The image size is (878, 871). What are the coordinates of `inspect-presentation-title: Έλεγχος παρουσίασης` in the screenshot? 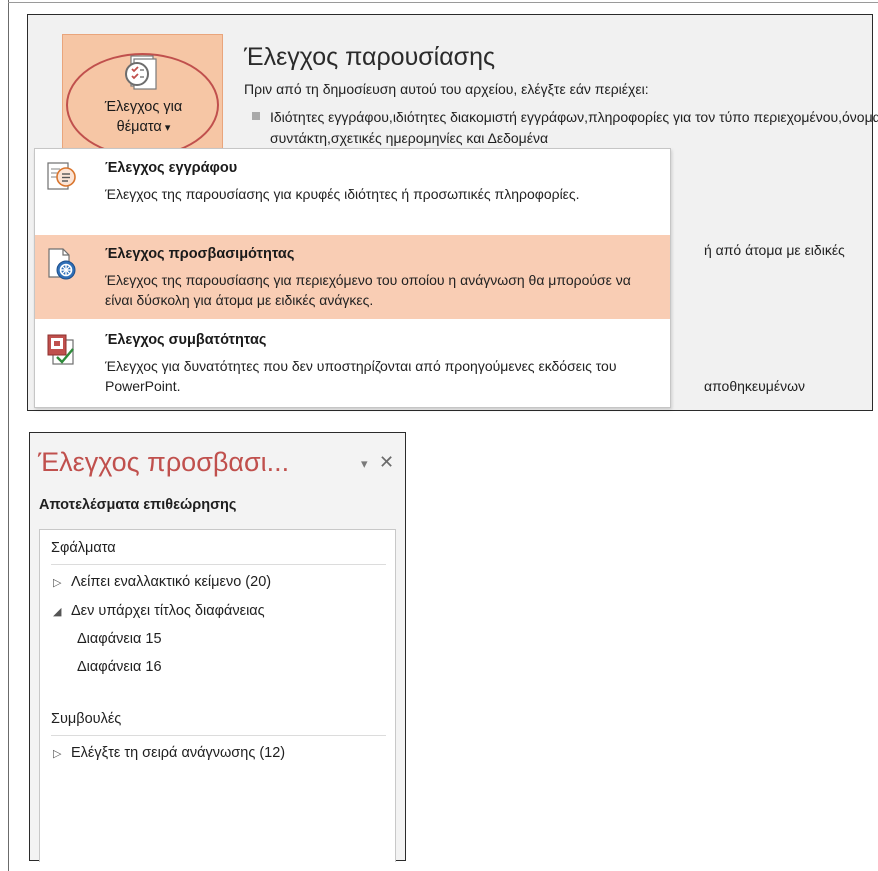 It's located at (370, 57).